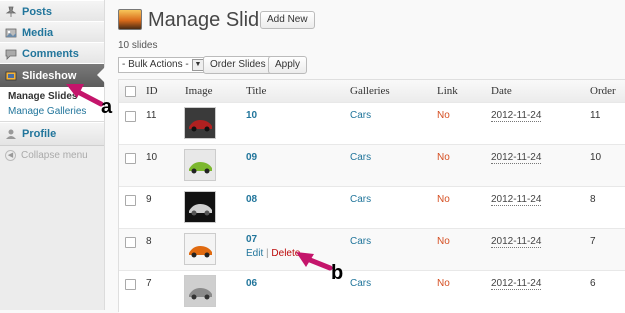 The image size is (625, 313). Describe the element at coordinates (287, 20) in the screenshot. I see `add-new-button: Add New` at that location.